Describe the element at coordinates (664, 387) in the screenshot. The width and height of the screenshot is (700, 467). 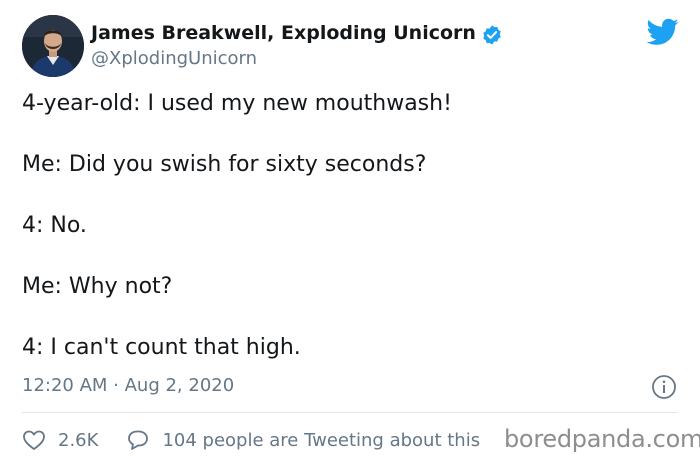
I see `info-icon` at that location.